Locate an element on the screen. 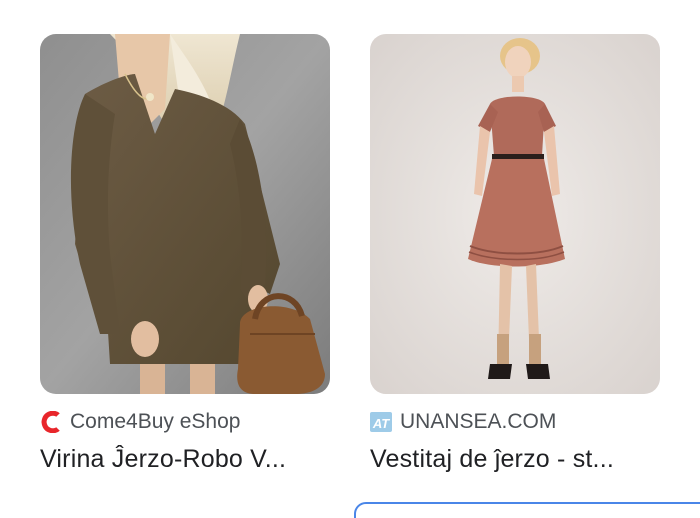 This screenshot has height=518, width=700. result-source: AT UNANSEA.COM is located at coordinates (463, 422).